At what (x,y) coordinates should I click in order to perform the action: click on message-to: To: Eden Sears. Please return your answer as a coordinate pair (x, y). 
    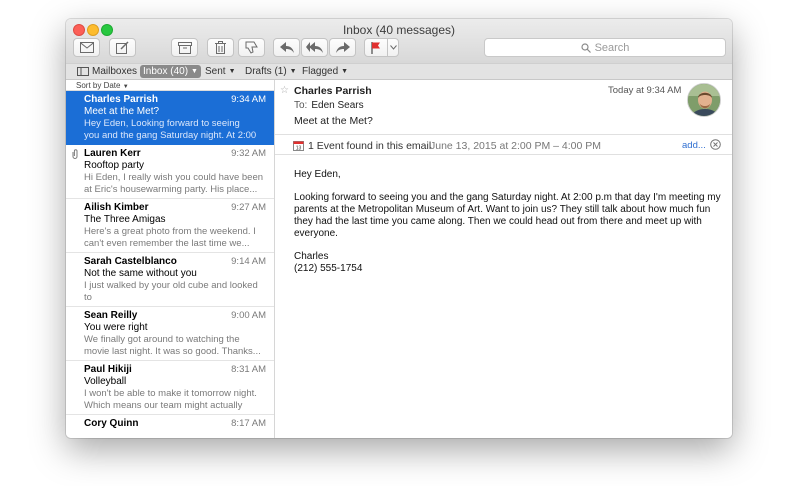
    Looking at the image, I should click on (329, 105).